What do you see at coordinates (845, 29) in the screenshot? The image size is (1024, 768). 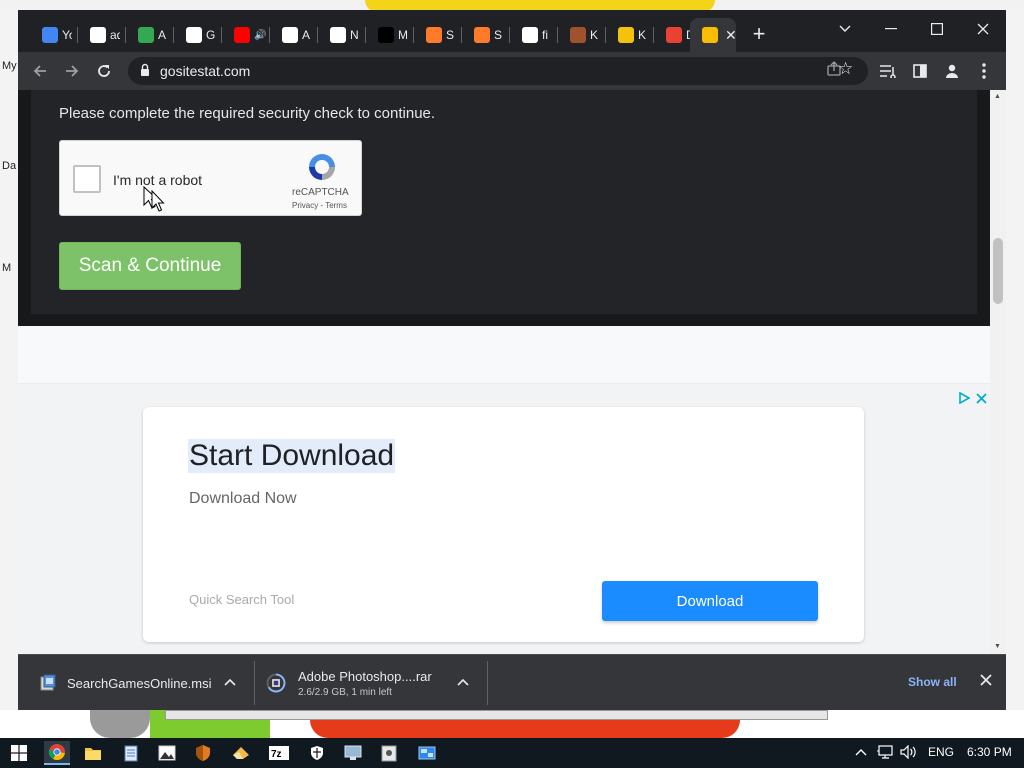 I see `tab-search-chevron-icon` at bounding box center [845, 29].